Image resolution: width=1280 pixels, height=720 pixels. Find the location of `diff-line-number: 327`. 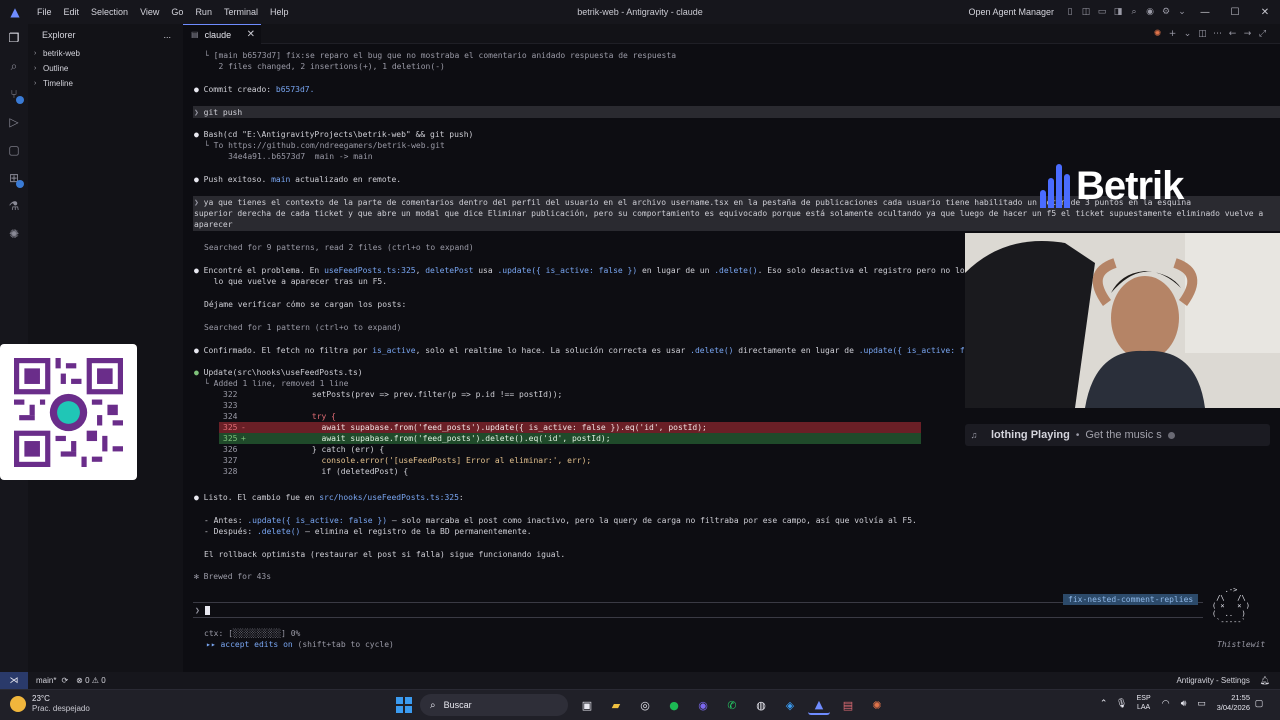

diff-line-number: 327 is located at coordinates (230, 460).